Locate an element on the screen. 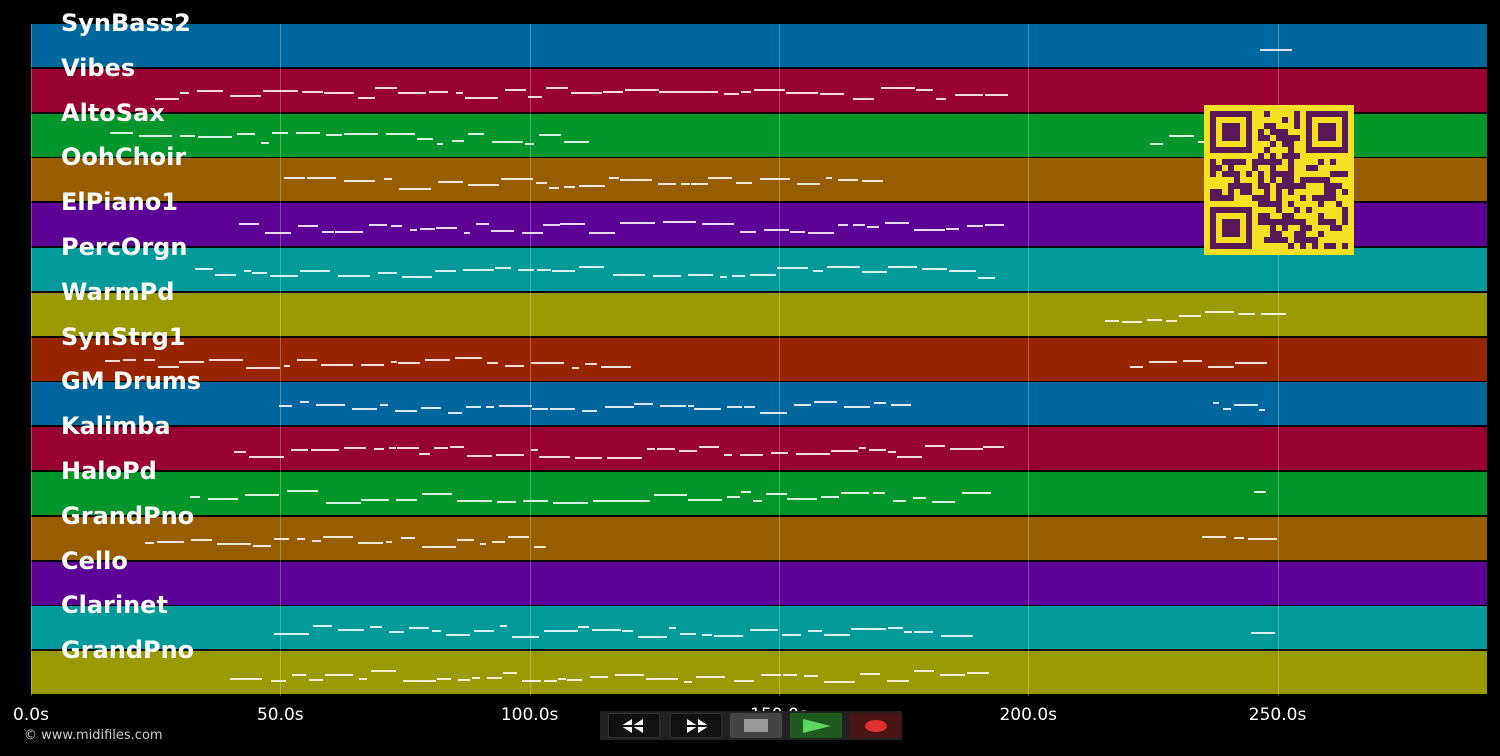  track-name: Cello is located at coordinates (94, 560).